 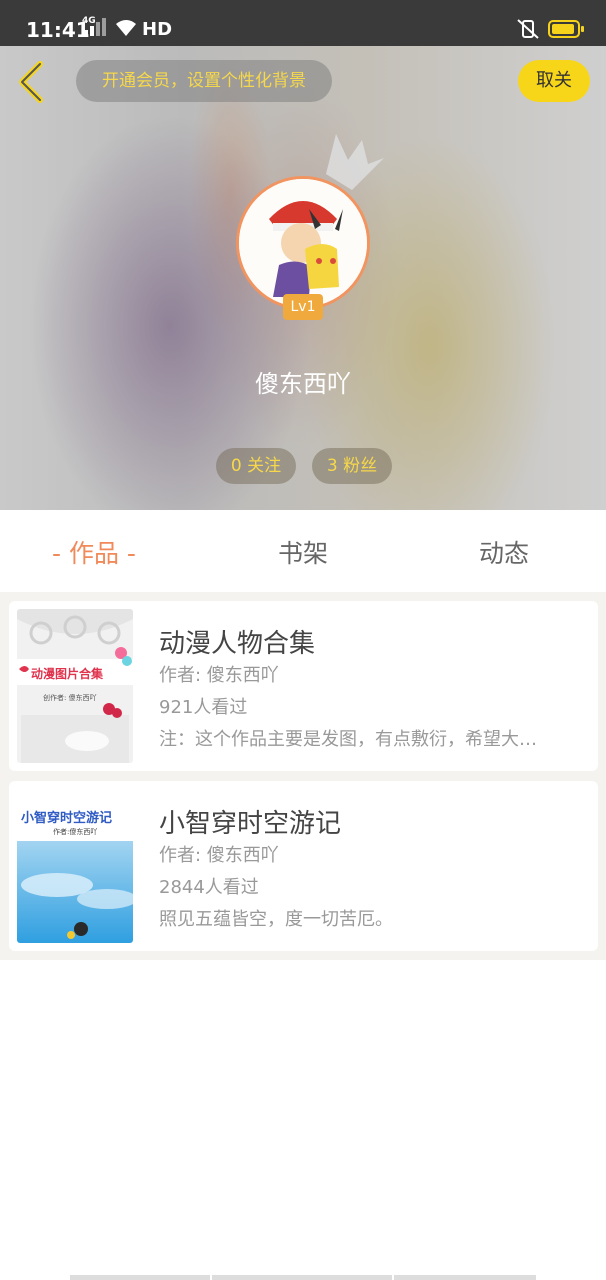 I want to click on back-icon, so click(x=32, y=82).